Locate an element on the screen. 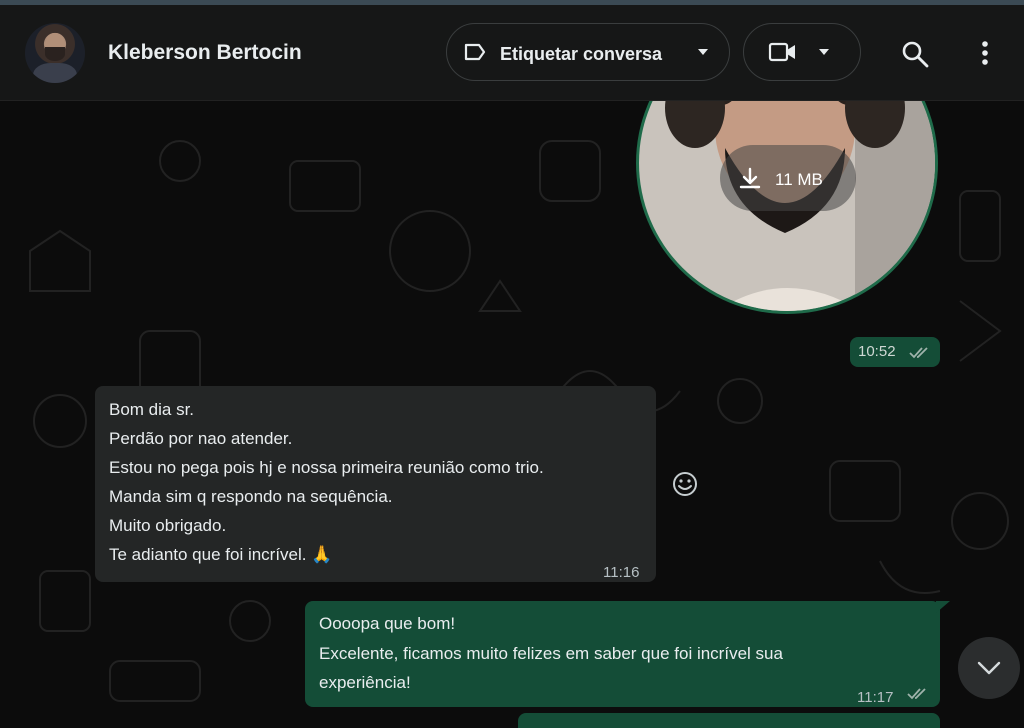 The height and width of the screenshot is (728, 1024). message-time: 11:16 is located at coordinates (621, 572).